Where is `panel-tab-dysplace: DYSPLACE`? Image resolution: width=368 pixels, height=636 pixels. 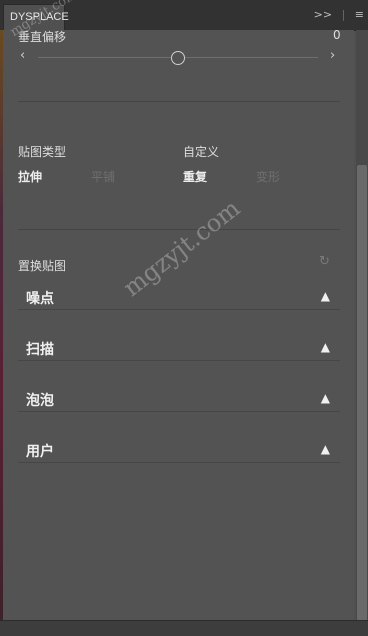 panel-tab-dysplace: DYSPLACE is located at coordinates (36, 17).